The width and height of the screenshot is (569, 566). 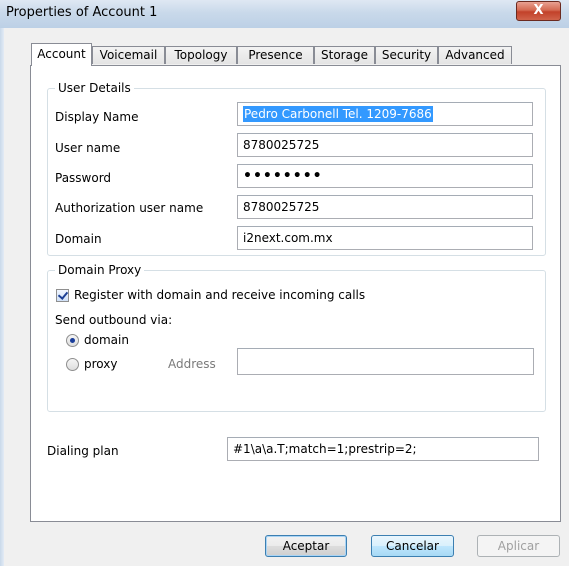 What do you see at coordinates (306, 546) in the screenshot?
I see `accept-button: Aceptar` at bounding box center [306, 546].